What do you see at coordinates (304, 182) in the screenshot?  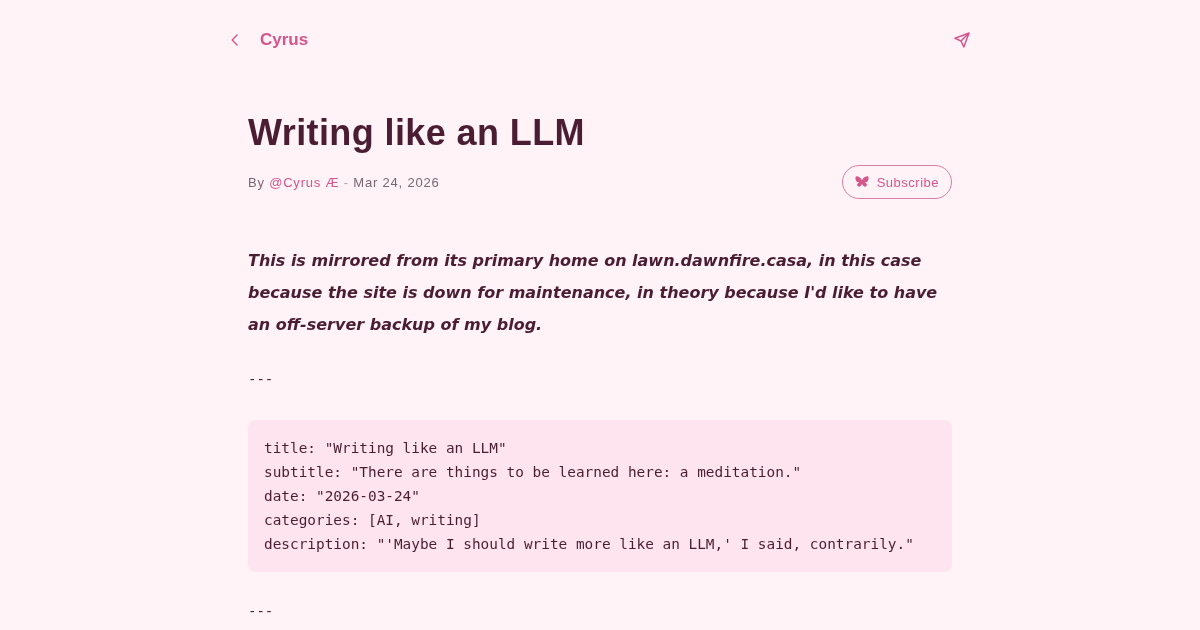 I see `author-link: @Cyrus Æ` at bounding box center [304, 182].